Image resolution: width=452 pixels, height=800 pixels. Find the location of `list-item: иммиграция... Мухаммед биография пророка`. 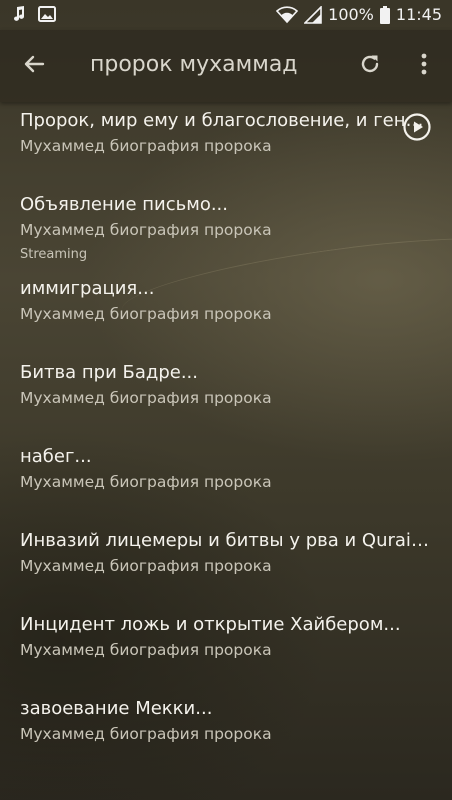

list-item: иммиграция... Мухаммед биография пророка is located at coordinates (226, 312).